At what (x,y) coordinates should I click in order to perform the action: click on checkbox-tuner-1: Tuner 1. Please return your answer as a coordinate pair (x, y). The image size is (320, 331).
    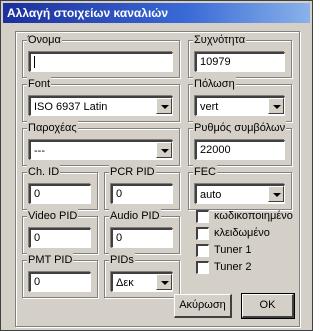
    Looking at the image, I should click on (258, 251).